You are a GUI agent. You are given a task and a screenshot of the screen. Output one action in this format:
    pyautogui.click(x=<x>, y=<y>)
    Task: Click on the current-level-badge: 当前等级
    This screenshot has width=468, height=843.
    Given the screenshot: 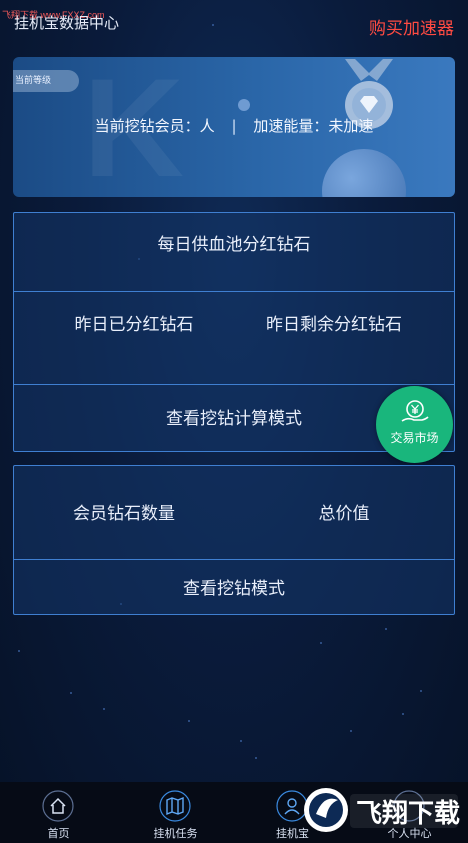 What is the action you would take?
    pyautogui.click(x=46, y=81)
    